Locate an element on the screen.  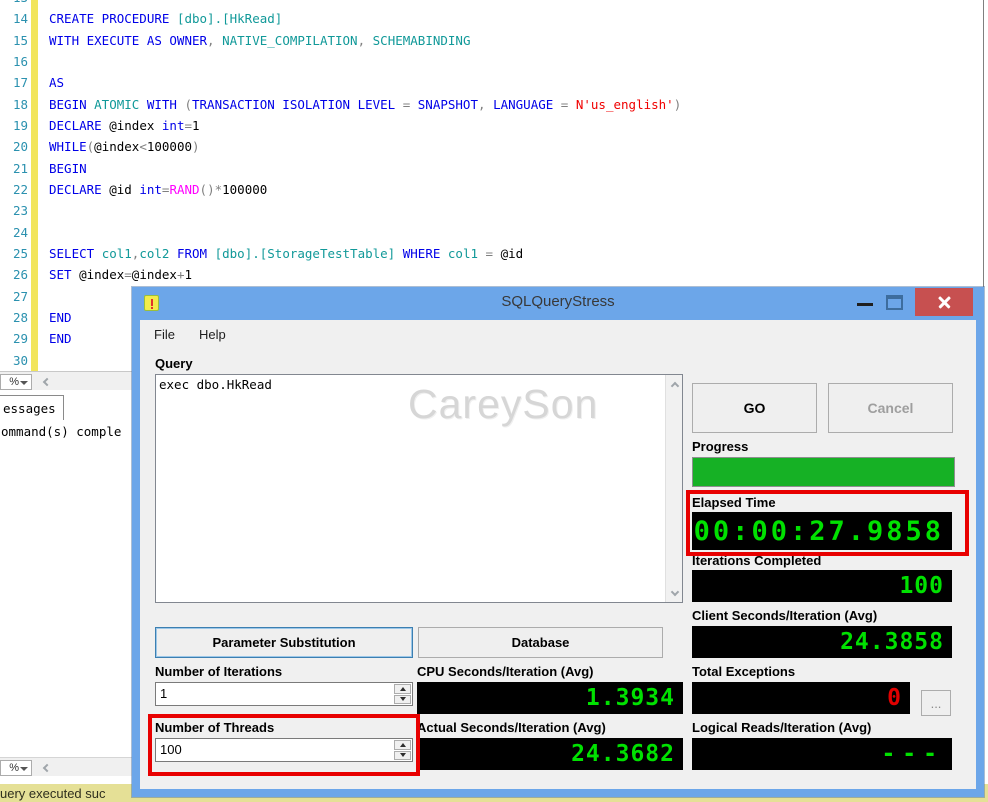
parameter-substitution-button: Parameter Substitution is located at coordinates (284, 642).